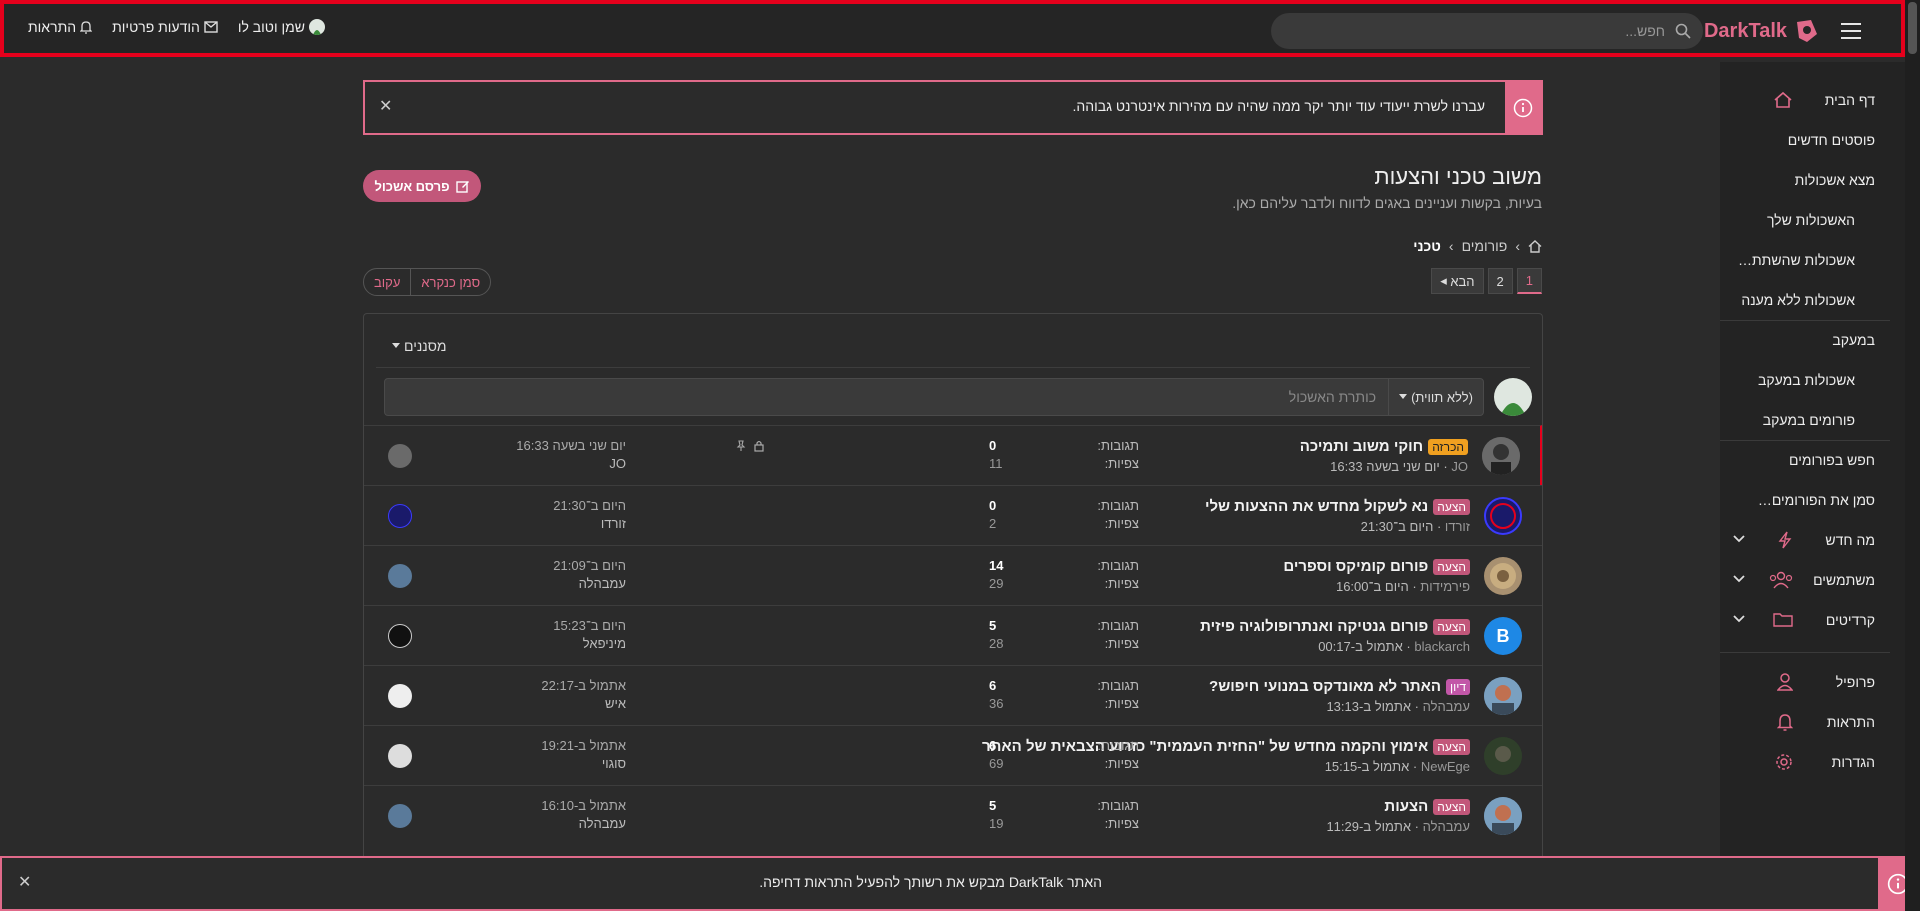  Describe the element at coordinates (1435, 397) in the screenshot. I see `prefix-dropdown: (ללא תווית)` at that location.